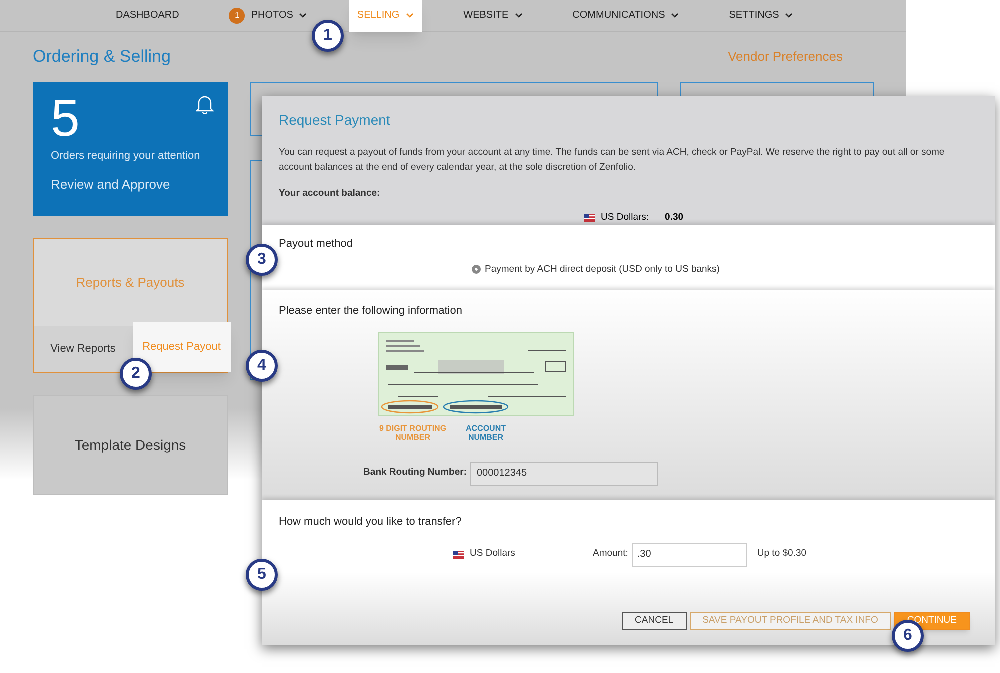 Image resolution: width=1000 pixels, height=673 pixels. What do you see at coordinates (782, 554) in the screenshot?
I see `limit-text: Up to $0.30` at bounding box center [782, 554].